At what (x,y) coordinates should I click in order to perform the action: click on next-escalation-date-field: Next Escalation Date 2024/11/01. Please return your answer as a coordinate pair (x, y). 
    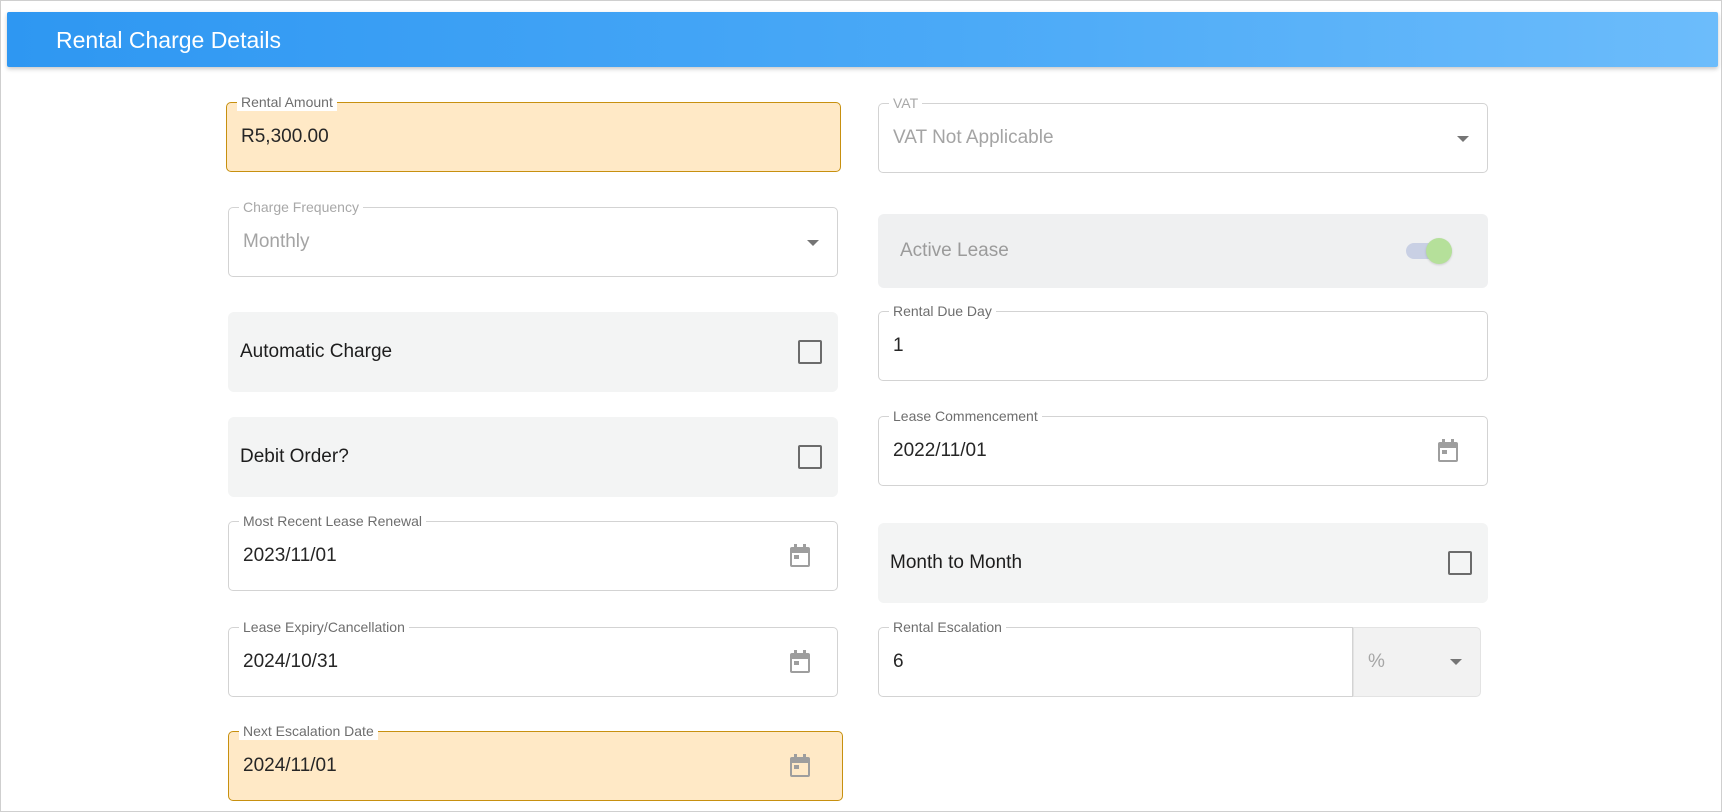
    Looking at the image, I should click on (535, 761).